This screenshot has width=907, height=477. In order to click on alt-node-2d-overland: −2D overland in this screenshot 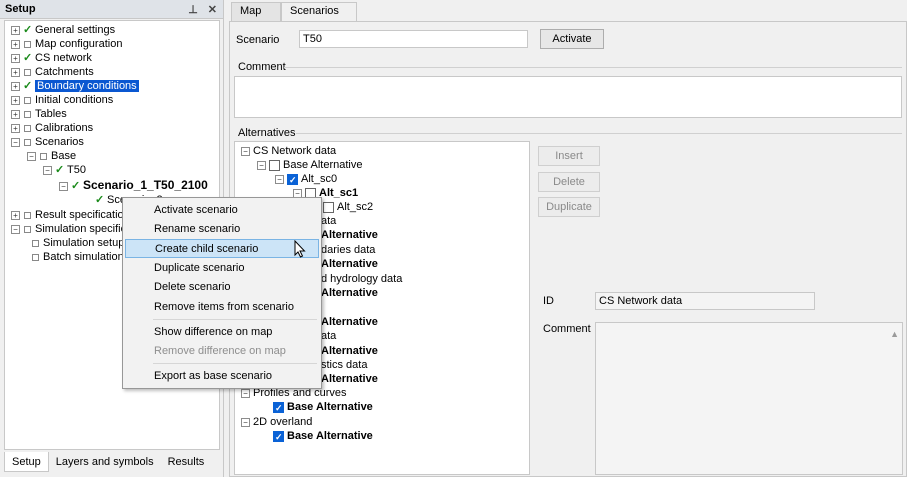, I will do `click(276, 422)`.